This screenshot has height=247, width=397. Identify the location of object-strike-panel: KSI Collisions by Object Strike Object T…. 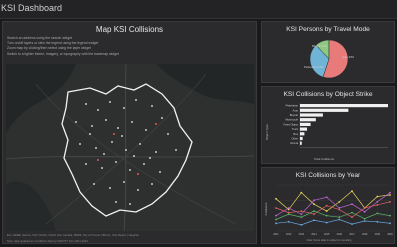
(328, 125).